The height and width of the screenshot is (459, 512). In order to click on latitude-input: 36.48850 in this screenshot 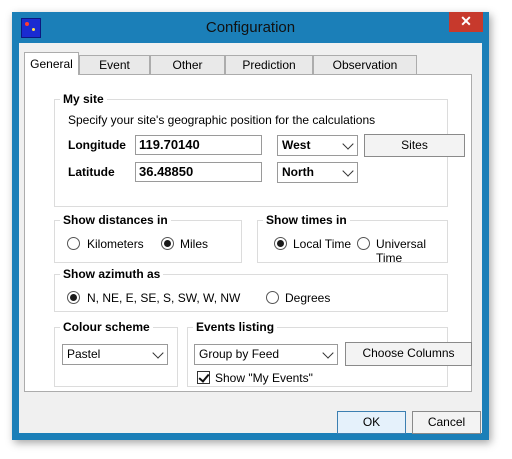, I will do `click(198, 172)`.